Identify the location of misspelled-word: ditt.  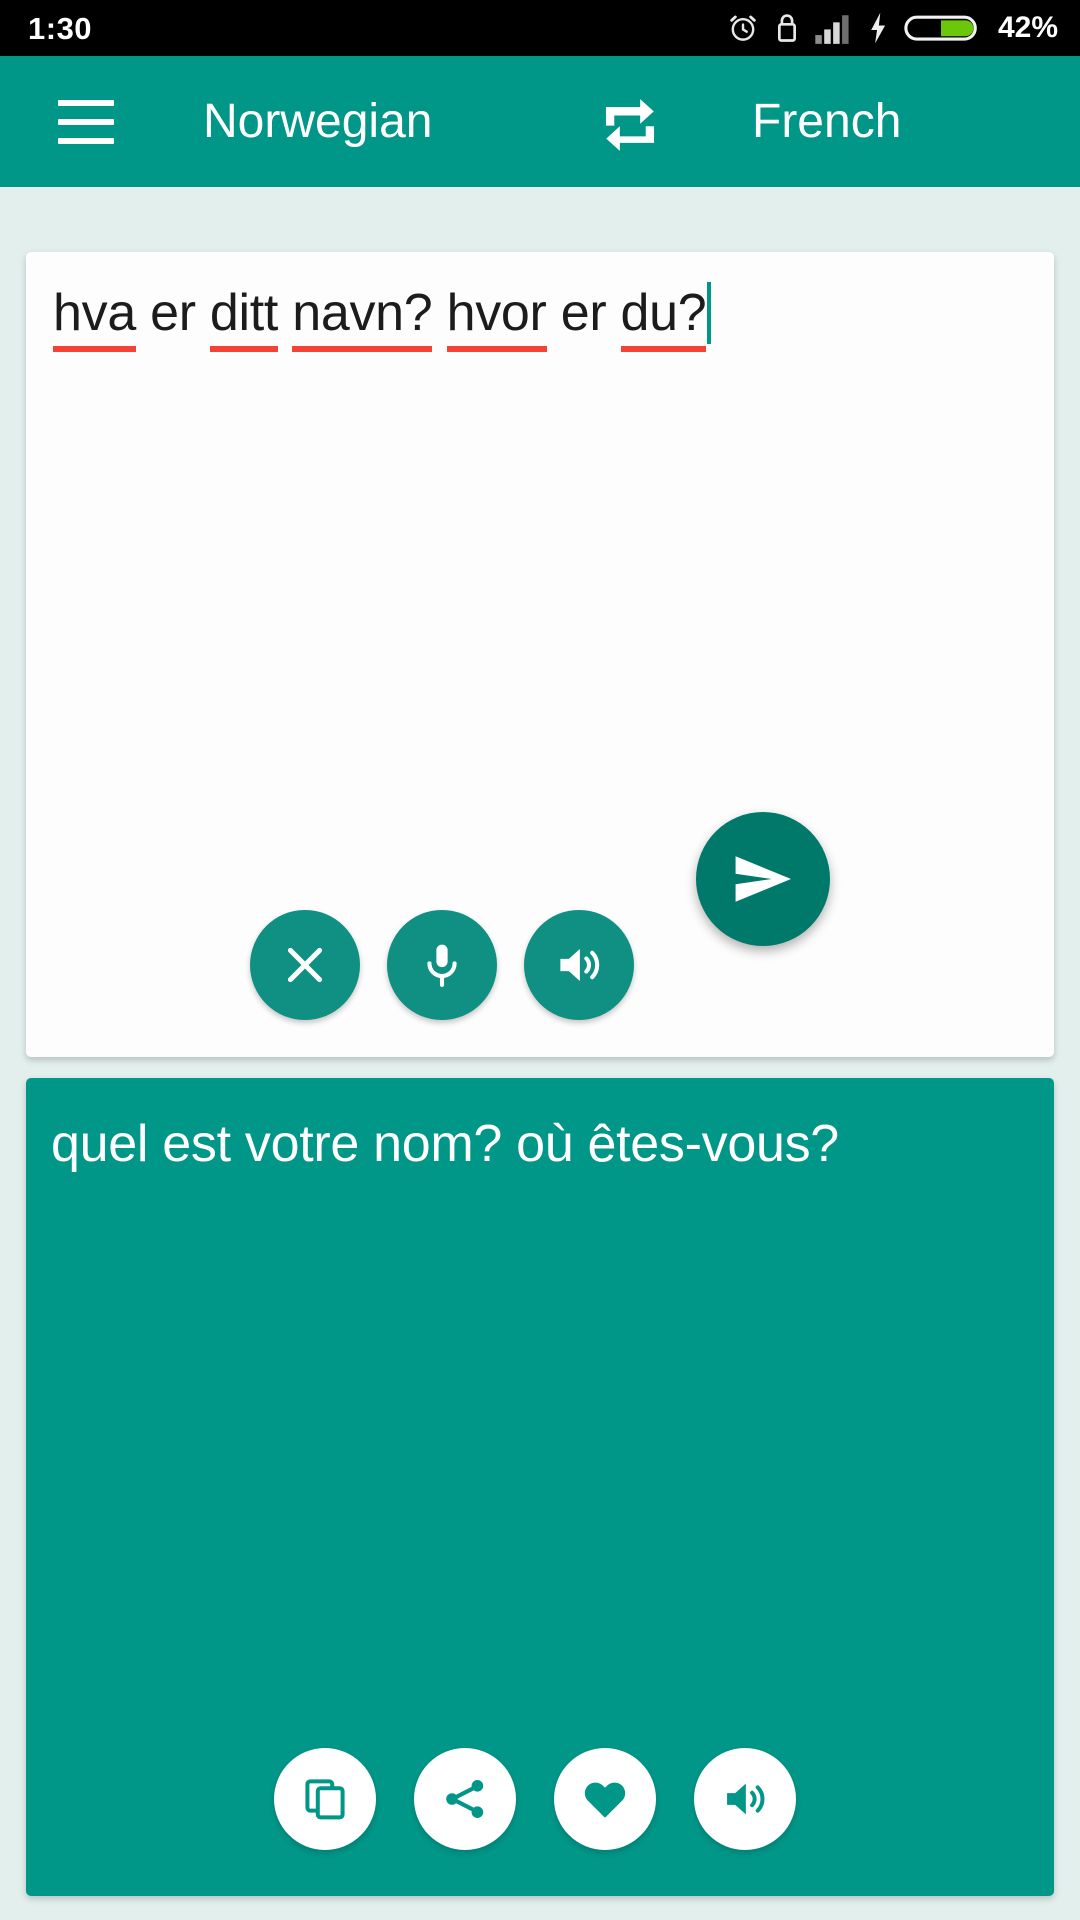
(243, 318).